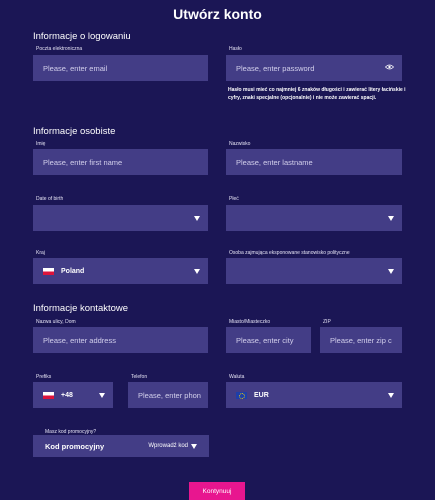 This screenshot has width=435, height=500. What do you see at coordinates (273, 340) in the screenshot?
I see `city-input` at bounding box center [273, 340].